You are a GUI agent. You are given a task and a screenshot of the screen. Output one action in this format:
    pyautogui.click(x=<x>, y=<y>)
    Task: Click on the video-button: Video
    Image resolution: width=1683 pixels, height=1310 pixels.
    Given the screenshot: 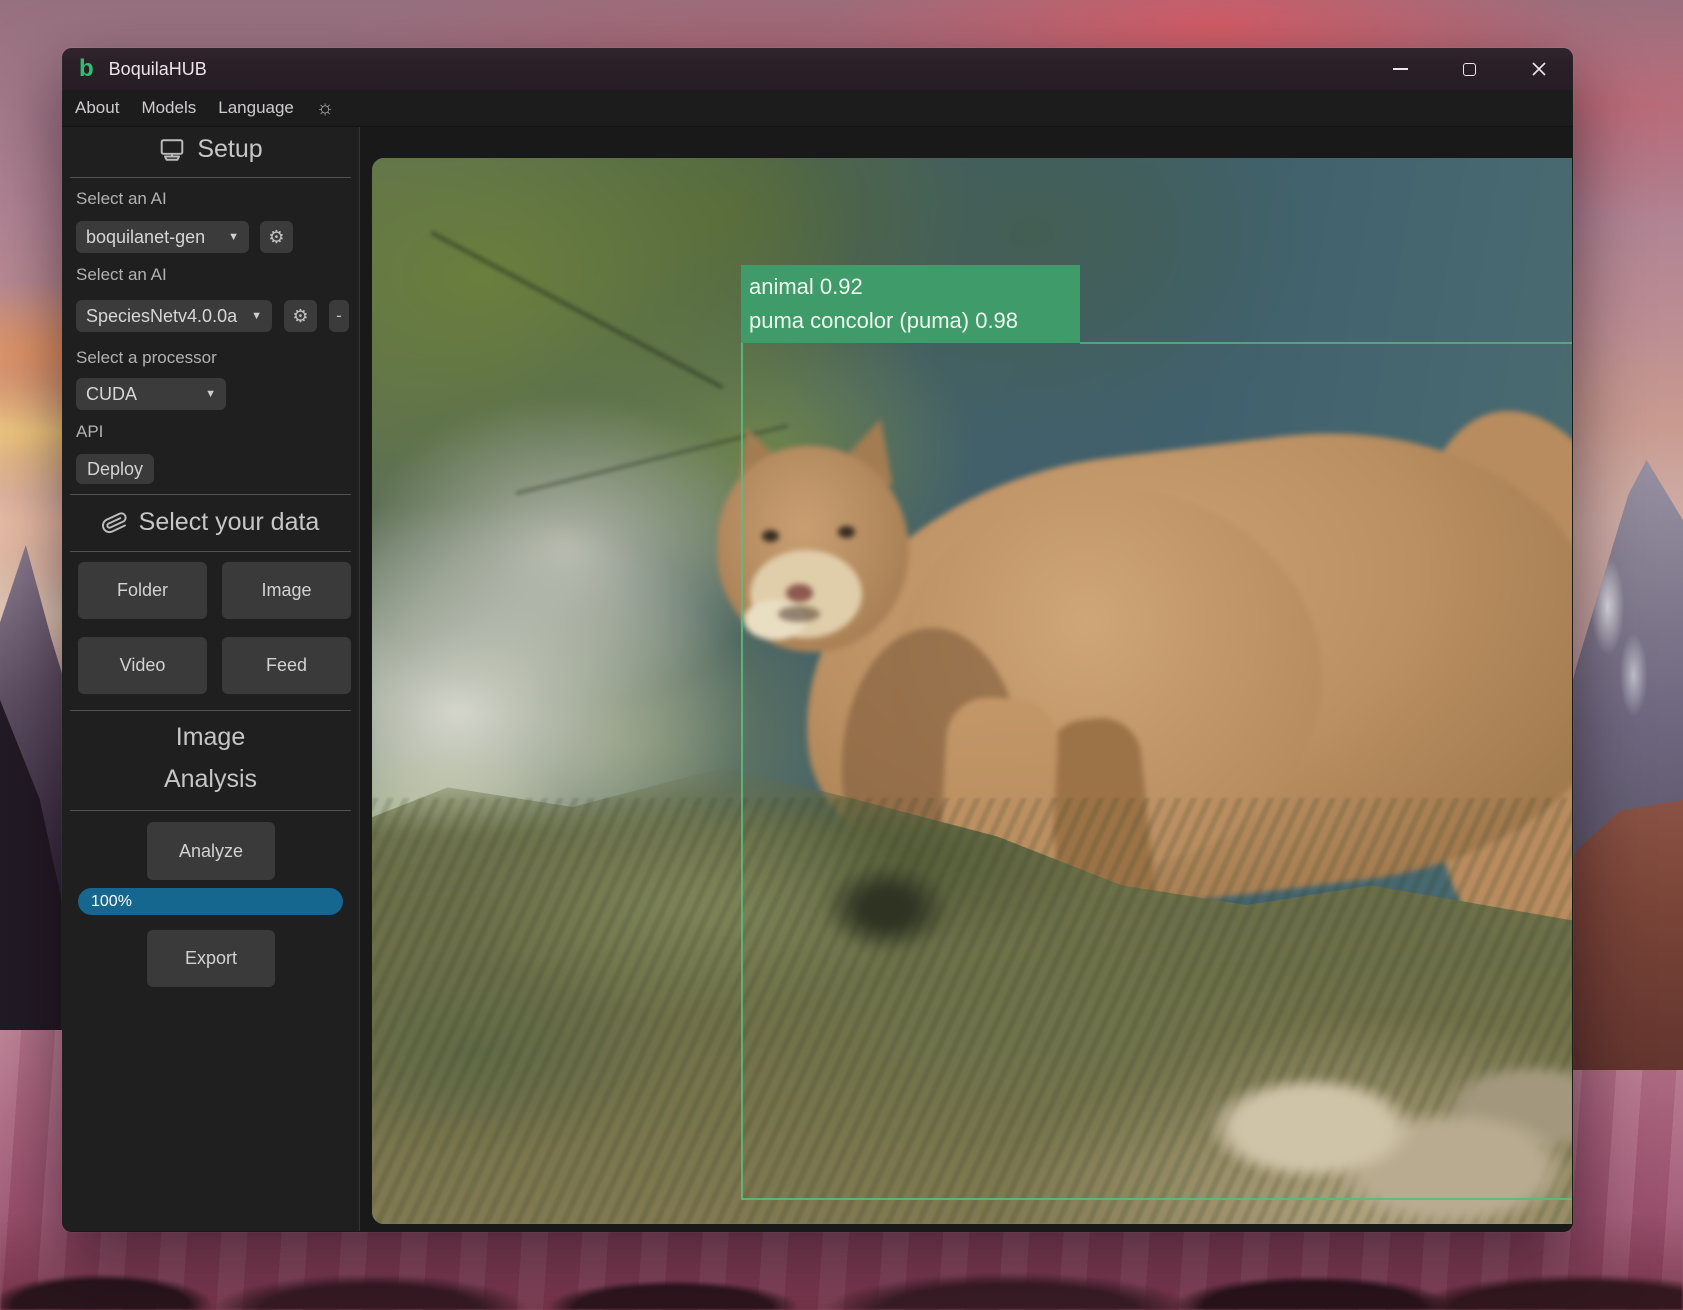 What is the action you would take?
    pyautogui.click(x=142, y=665)
    